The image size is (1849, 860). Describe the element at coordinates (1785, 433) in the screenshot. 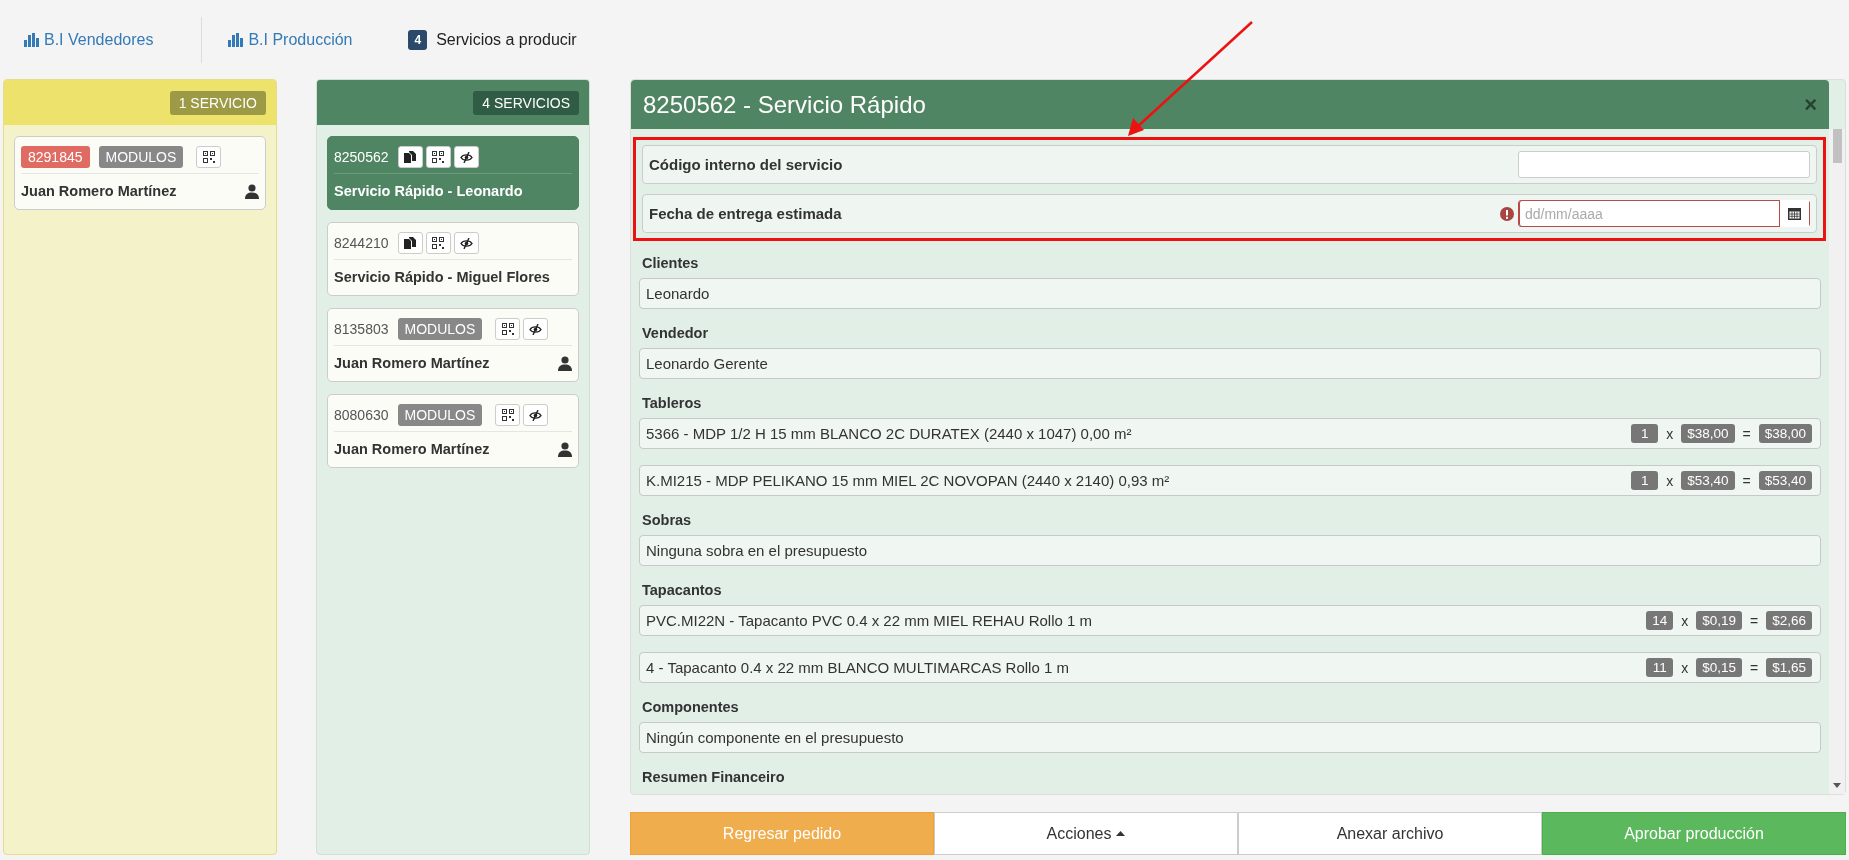

I see `total-label: $38,00` at that location.